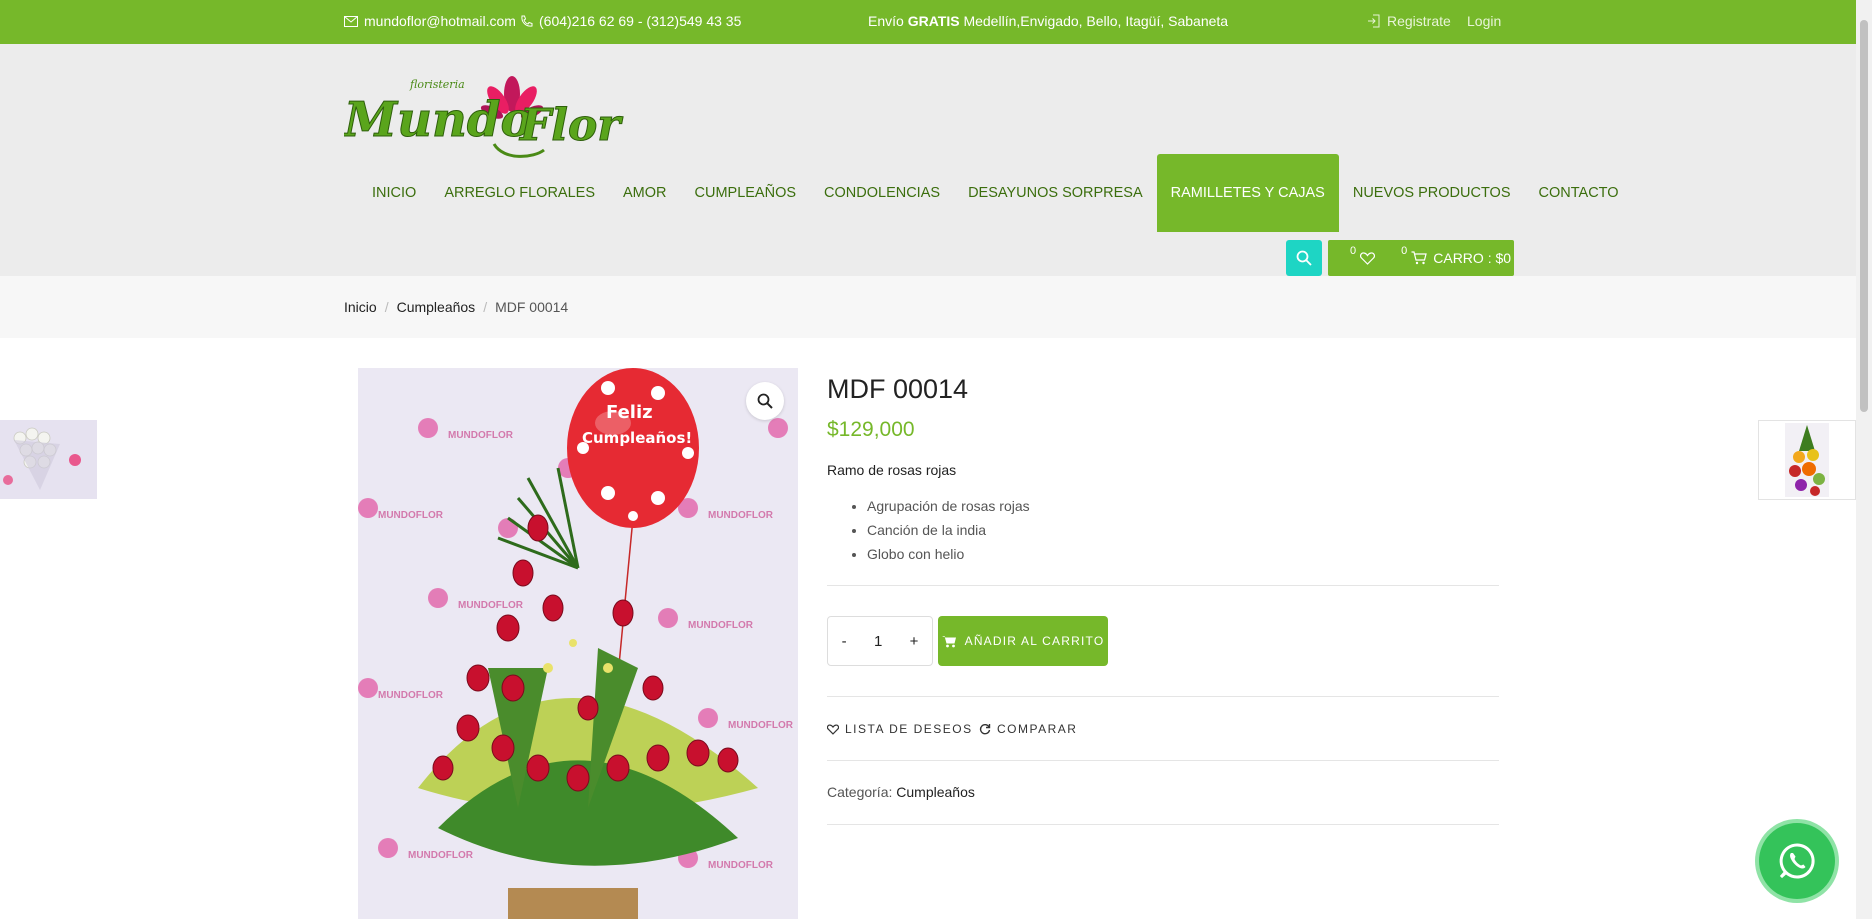 This screenshot has height=919, width=1872. Describe the element at coordinates (948, 554) in the screenshot. I see `list-item: Globo con helio` at that location.